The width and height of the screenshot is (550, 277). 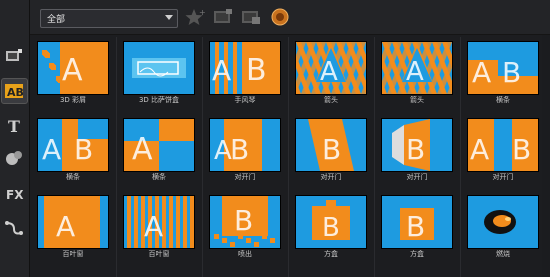 What do you see at coordinates (73, 100) in the screenshot?
I see `transition-label: 3D 彩屑` at bounding box center [73, 100].